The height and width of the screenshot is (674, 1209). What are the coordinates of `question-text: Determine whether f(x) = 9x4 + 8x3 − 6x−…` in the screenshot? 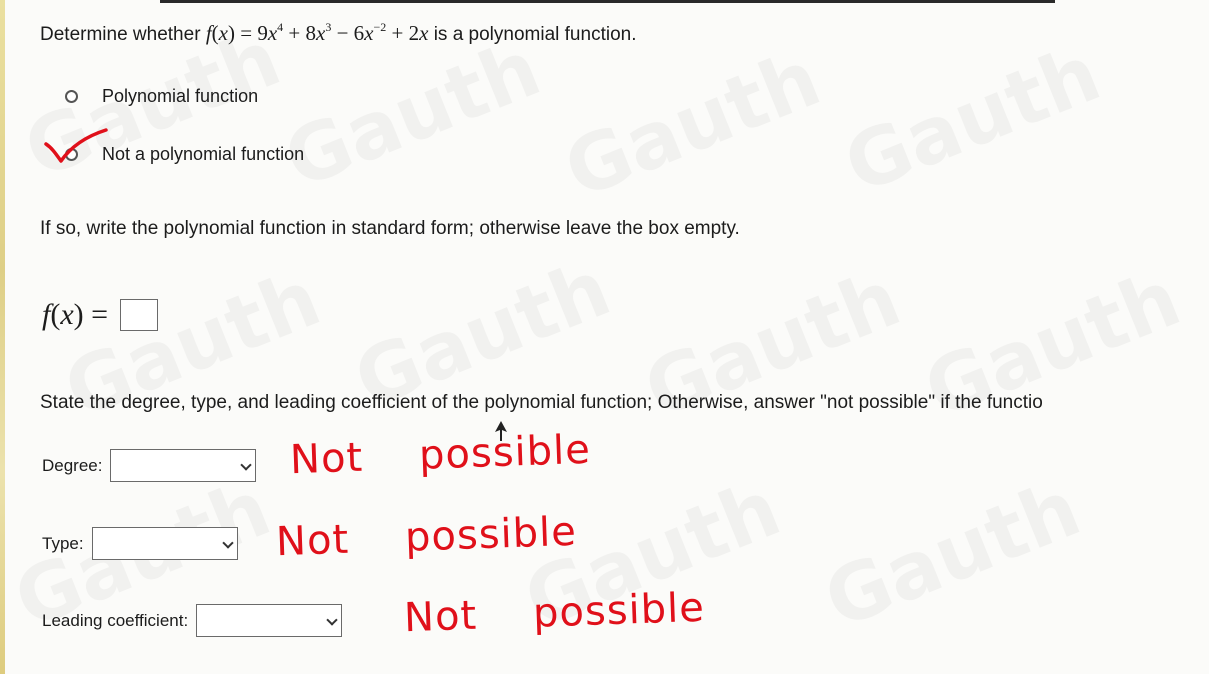 It's located at (338, 33).